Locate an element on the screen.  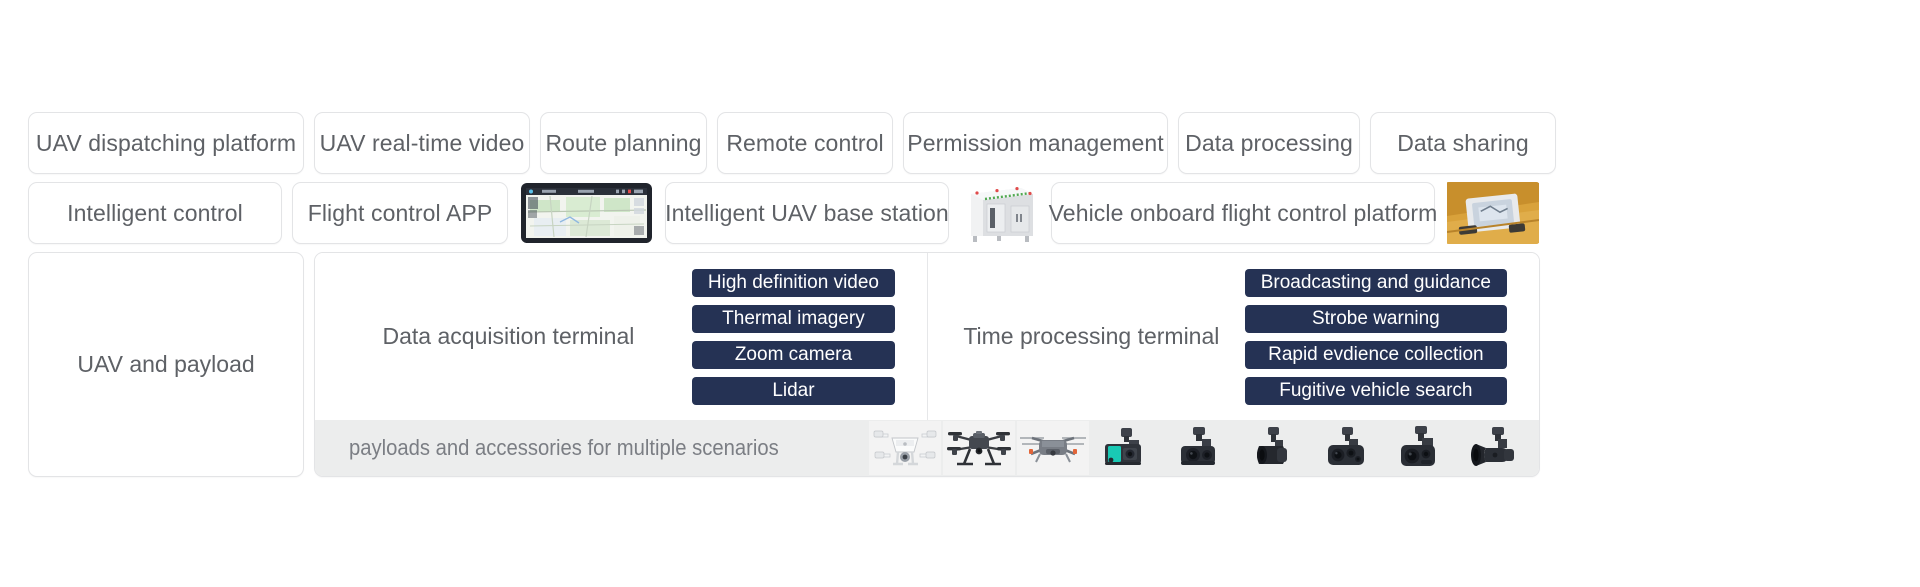
card-label: Data sharing is located at coordinates (1463, 142).